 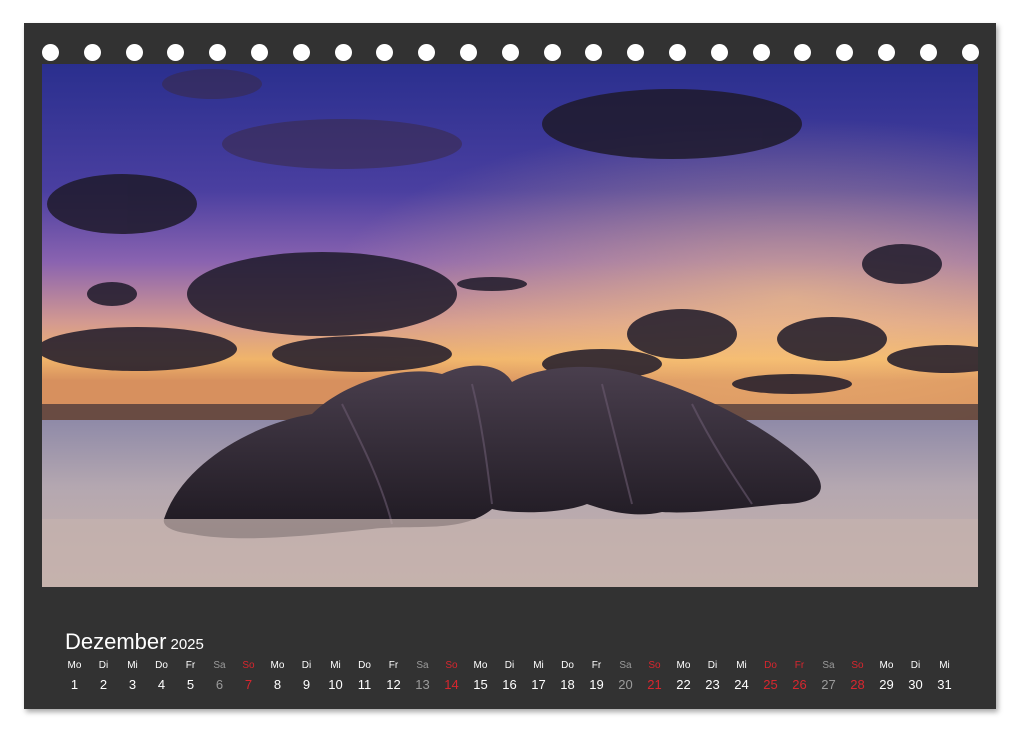 I want to click on day-number: 3, so click(x=132, y=684).